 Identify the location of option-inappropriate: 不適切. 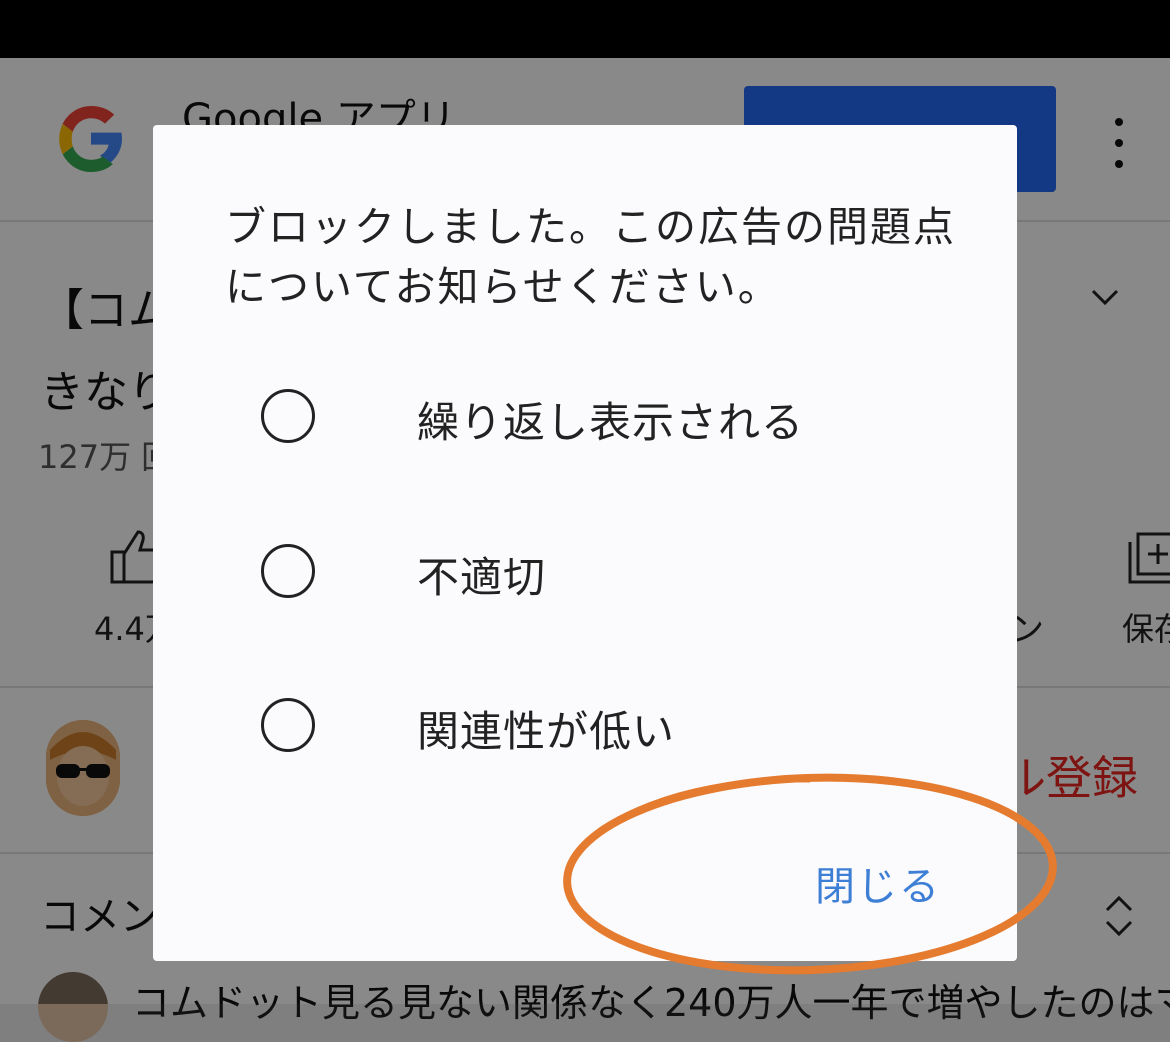
(585, 571).